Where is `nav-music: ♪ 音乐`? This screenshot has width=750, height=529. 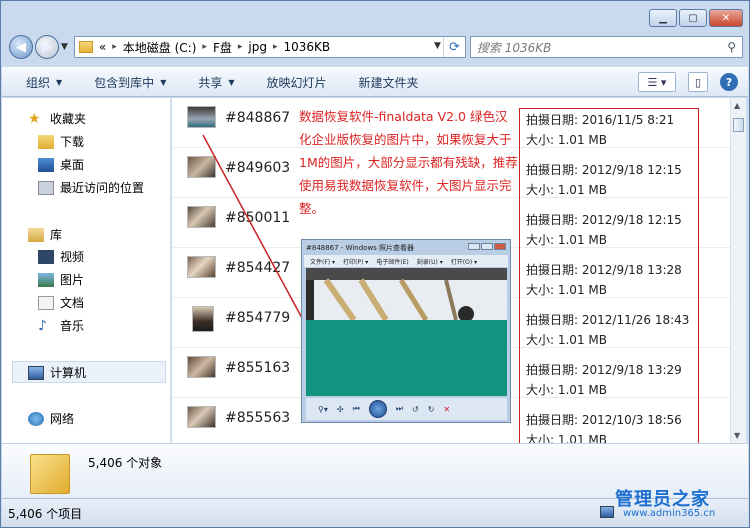 nav-music: ♪ 音乐 is located at coordinates (61, 325).